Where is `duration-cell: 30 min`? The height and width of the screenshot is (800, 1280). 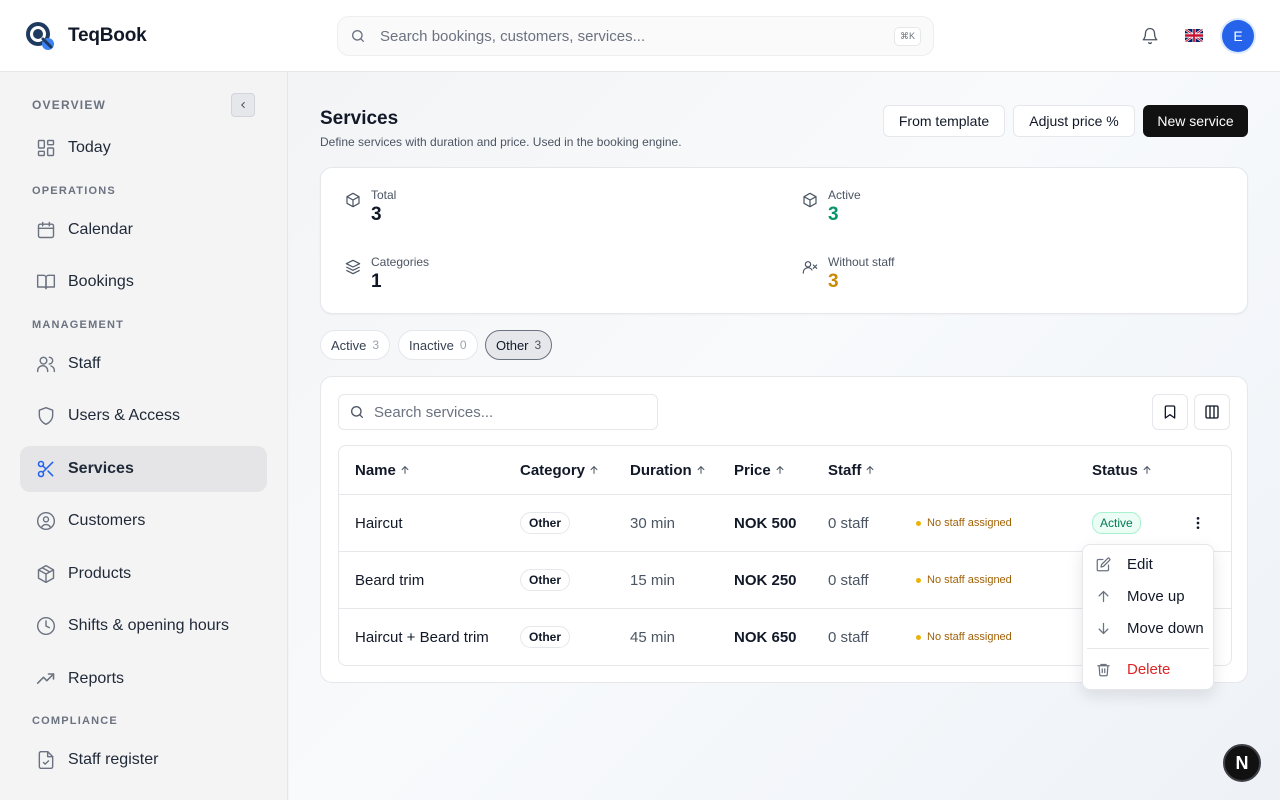 duration-cell: 30 min is located at coordinates (653, 523).